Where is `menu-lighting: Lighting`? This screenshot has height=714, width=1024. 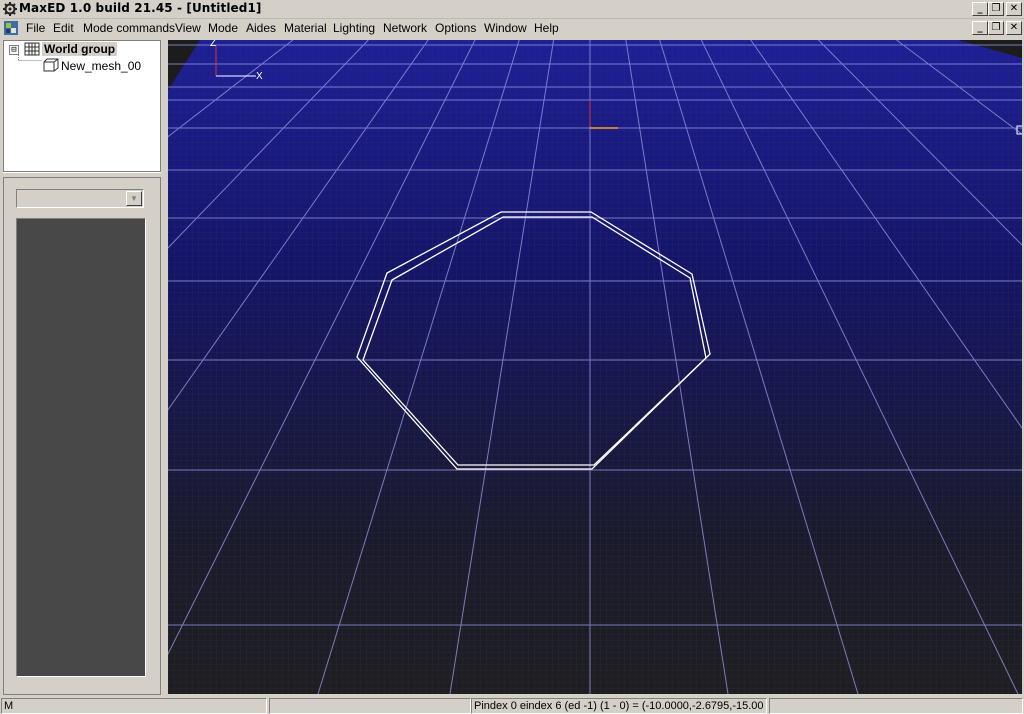 menu-lighting: Lighting is located at coordinates (354, 28).